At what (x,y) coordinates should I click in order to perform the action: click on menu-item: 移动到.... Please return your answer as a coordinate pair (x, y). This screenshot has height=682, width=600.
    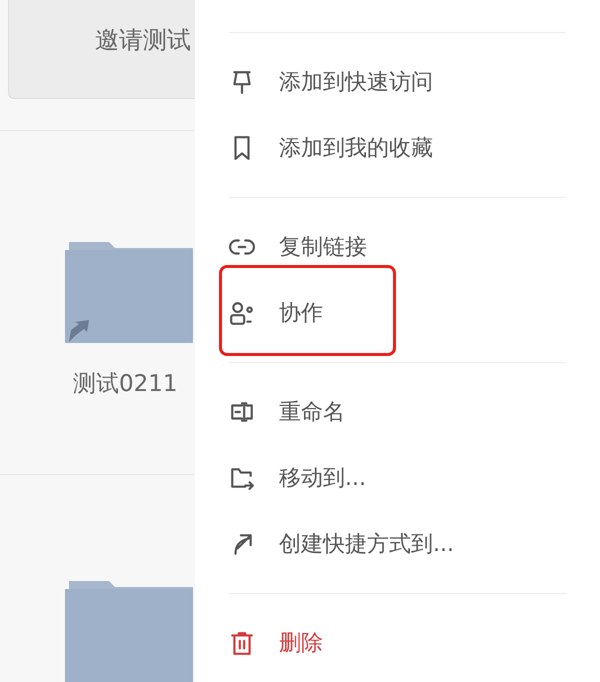
    Looking at the image, I should click on (397, 478).